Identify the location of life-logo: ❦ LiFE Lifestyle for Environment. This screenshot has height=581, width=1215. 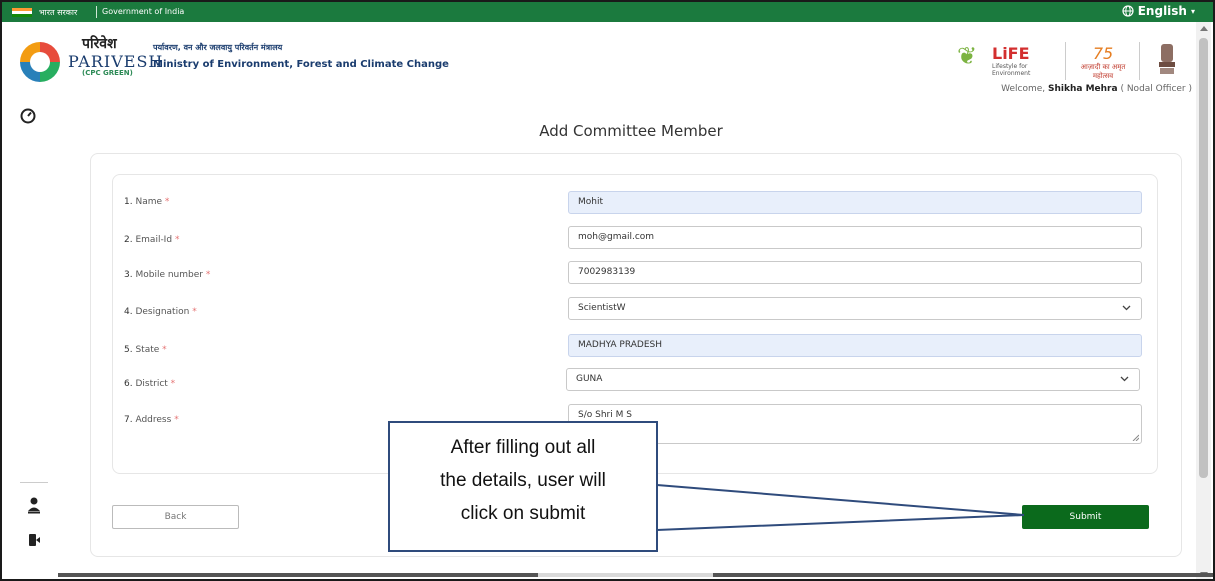
(1002, 59).